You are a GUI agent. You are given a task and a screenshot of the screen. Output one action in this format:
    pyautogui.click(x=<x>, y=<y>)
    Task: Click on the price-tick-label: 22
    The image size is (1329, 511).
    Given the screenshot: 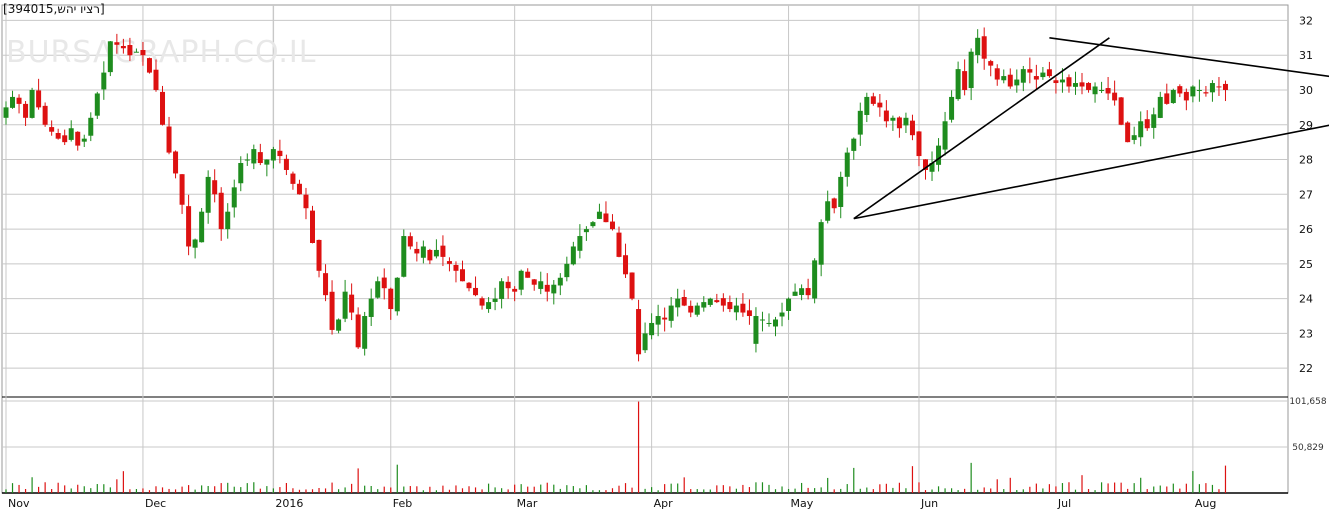 What is the action you would take?
    pyautogui.click(x=1306, y=368)
    